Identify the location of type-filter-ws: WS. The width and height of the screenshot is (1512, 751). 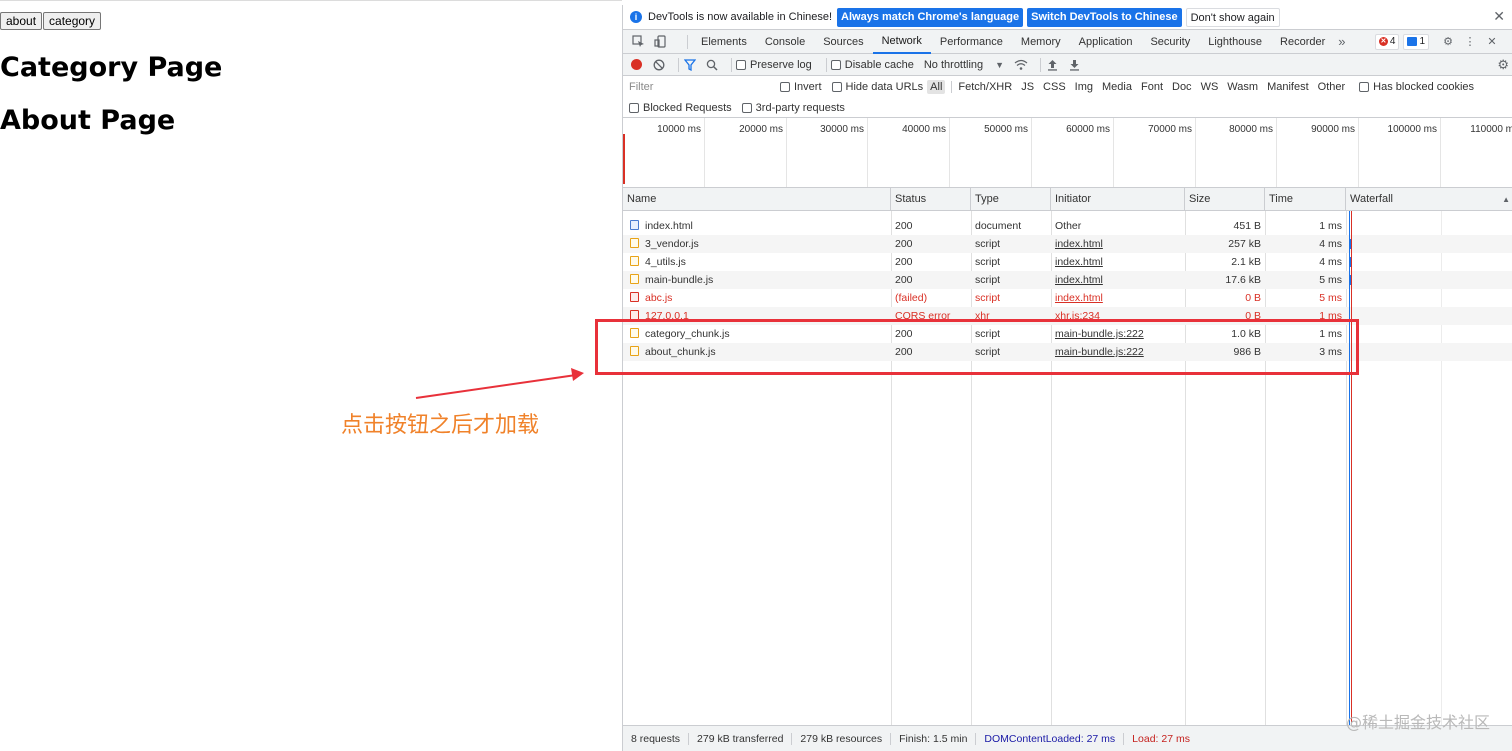
(1210, 87).